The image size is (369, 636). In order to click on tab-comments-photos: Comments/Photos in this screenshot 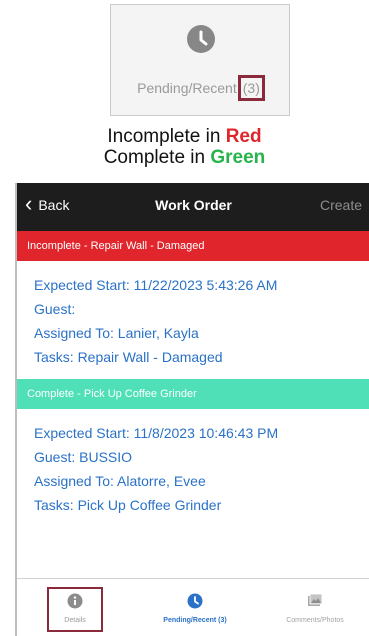, I will do `click(315, 607)`.